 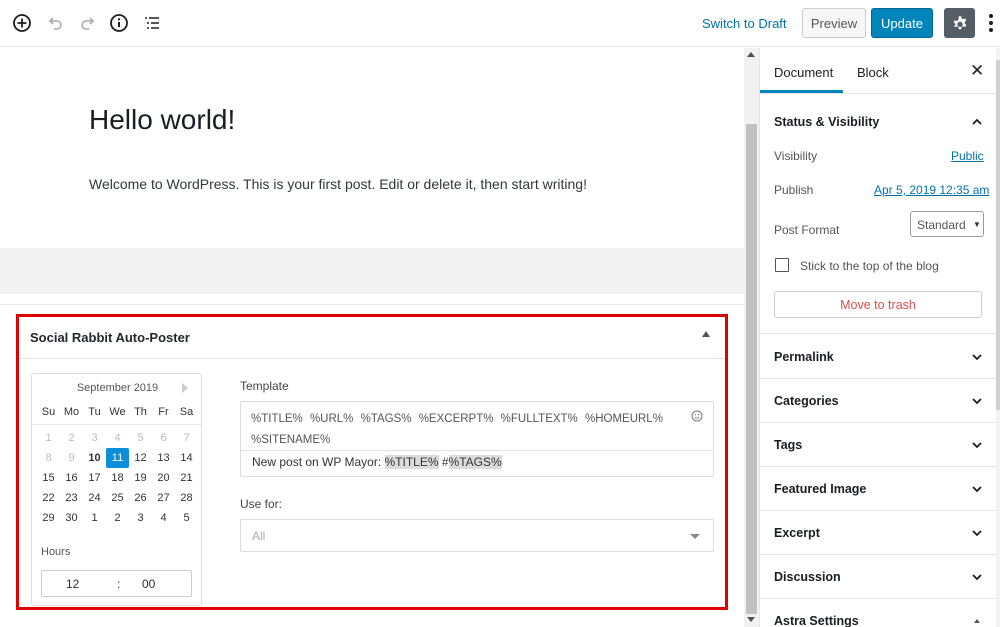 What do you see at coordinates (991, 23) in the screenshot?
I see `more-options-icon` at bounding box center [991, 23].